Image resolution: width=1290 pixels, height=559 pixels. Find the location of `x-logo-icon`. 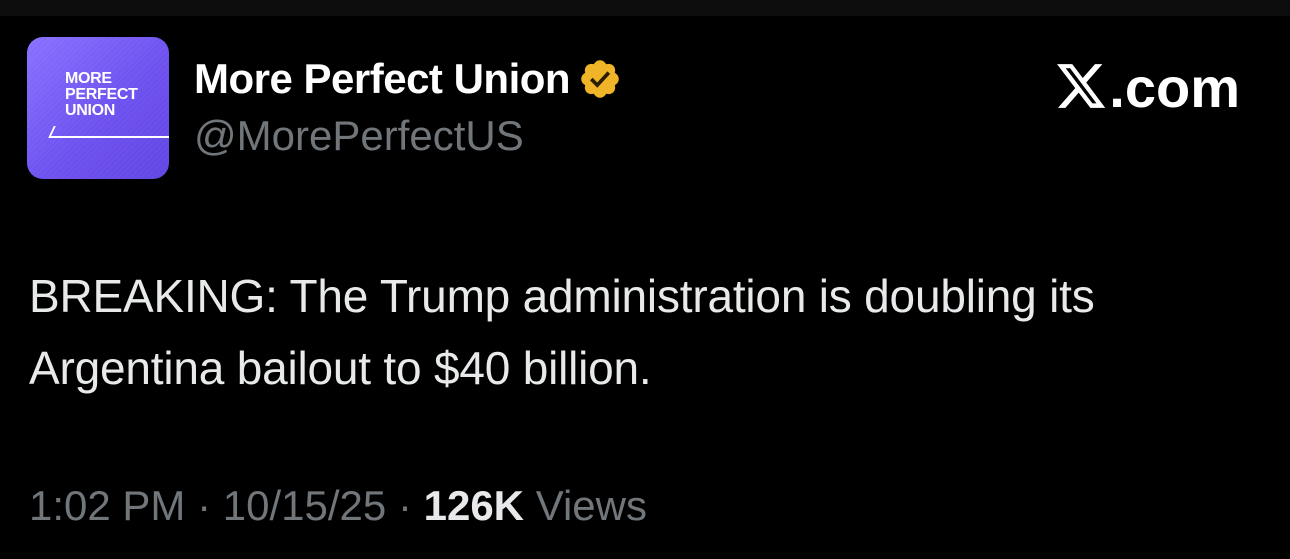

x-logo-icon is located at coordinates (1081, 86).